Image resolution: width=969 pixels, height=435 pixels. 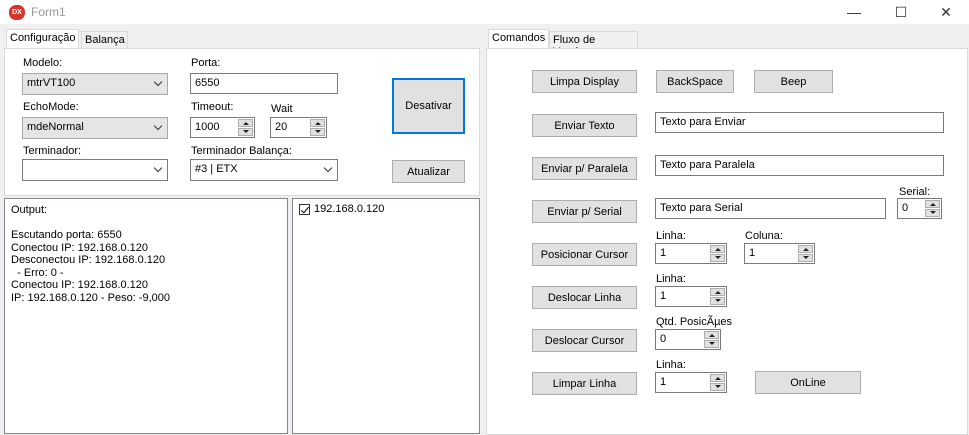 What do you see at coordinates (691, 253) in the screenshot?
I see `pos-linha-spin: 1` at bounding box center [691, 253].